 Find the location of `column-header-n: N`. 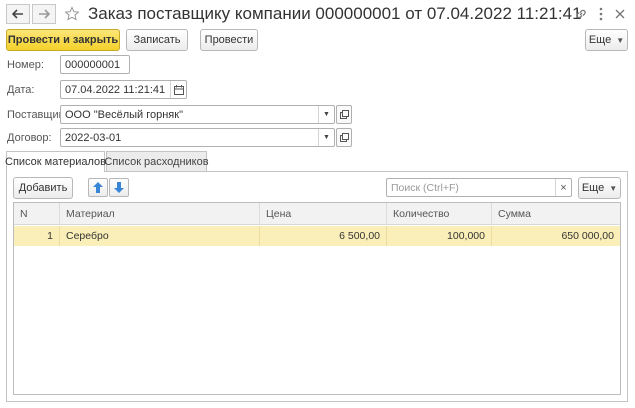

column-header-n: N is located at coordinates (37, 214).